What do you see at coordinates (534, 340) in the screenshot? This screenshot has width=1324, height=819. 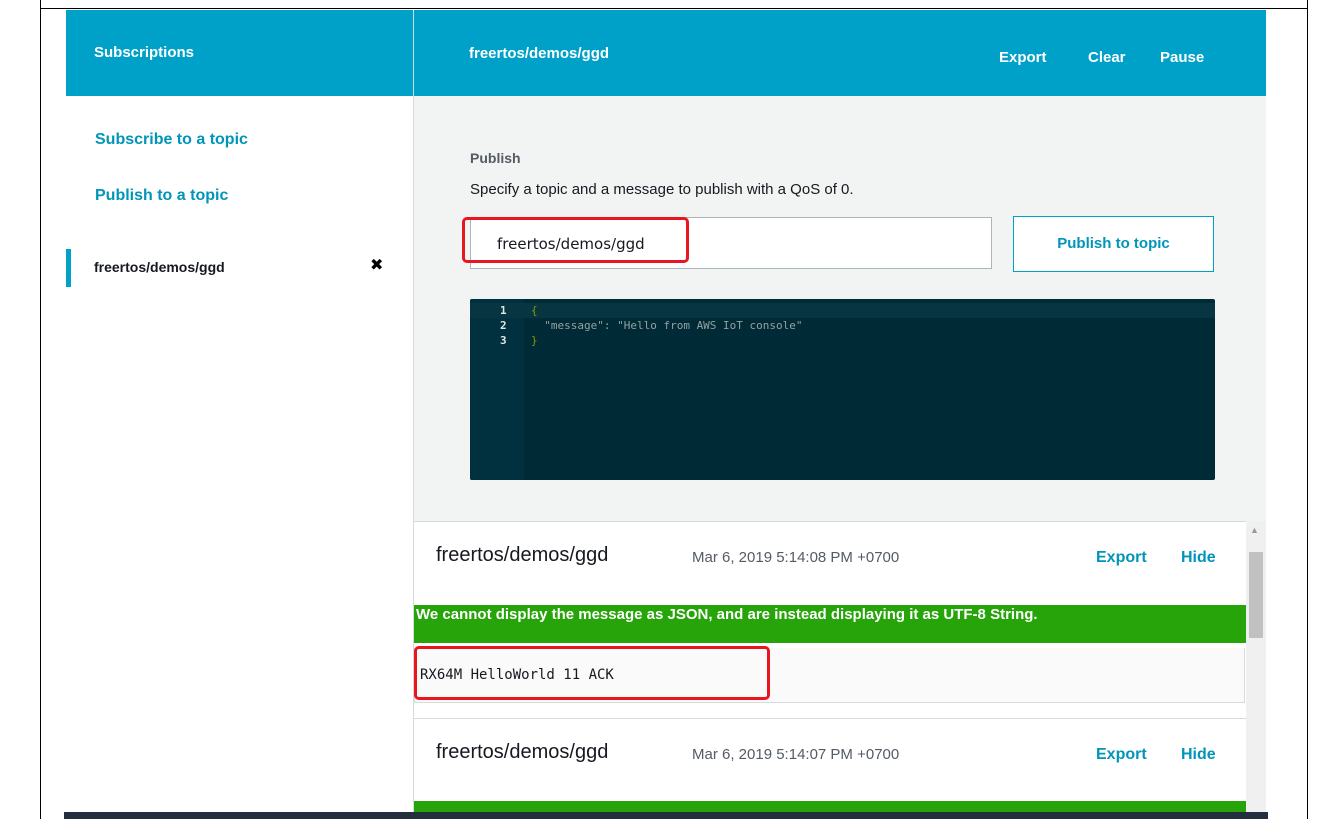 I see `code-line: }` at bounding box center [534, 340].